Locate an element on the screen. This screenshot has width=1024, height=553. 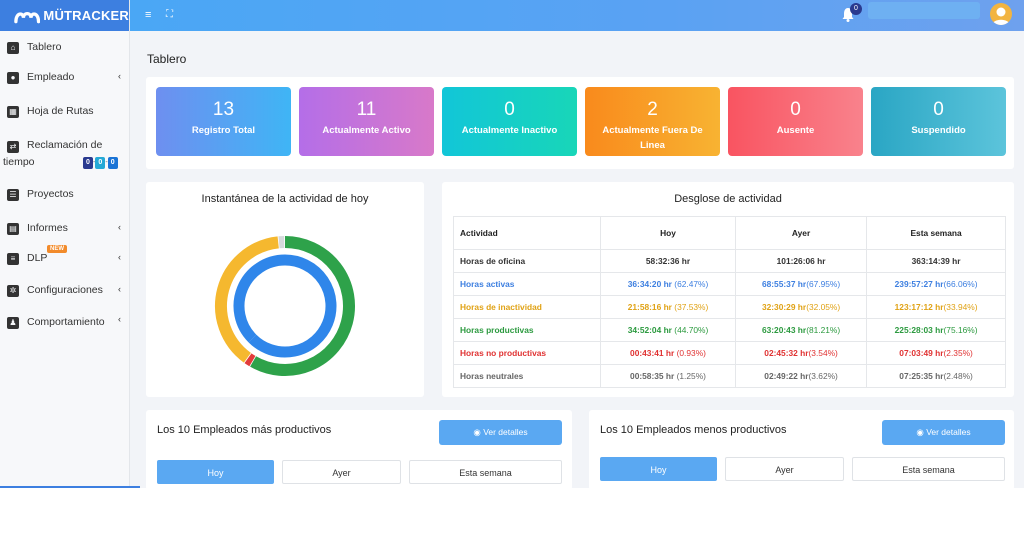
cell-value: 00:43:41 hr is located at coordinates (652, 353).